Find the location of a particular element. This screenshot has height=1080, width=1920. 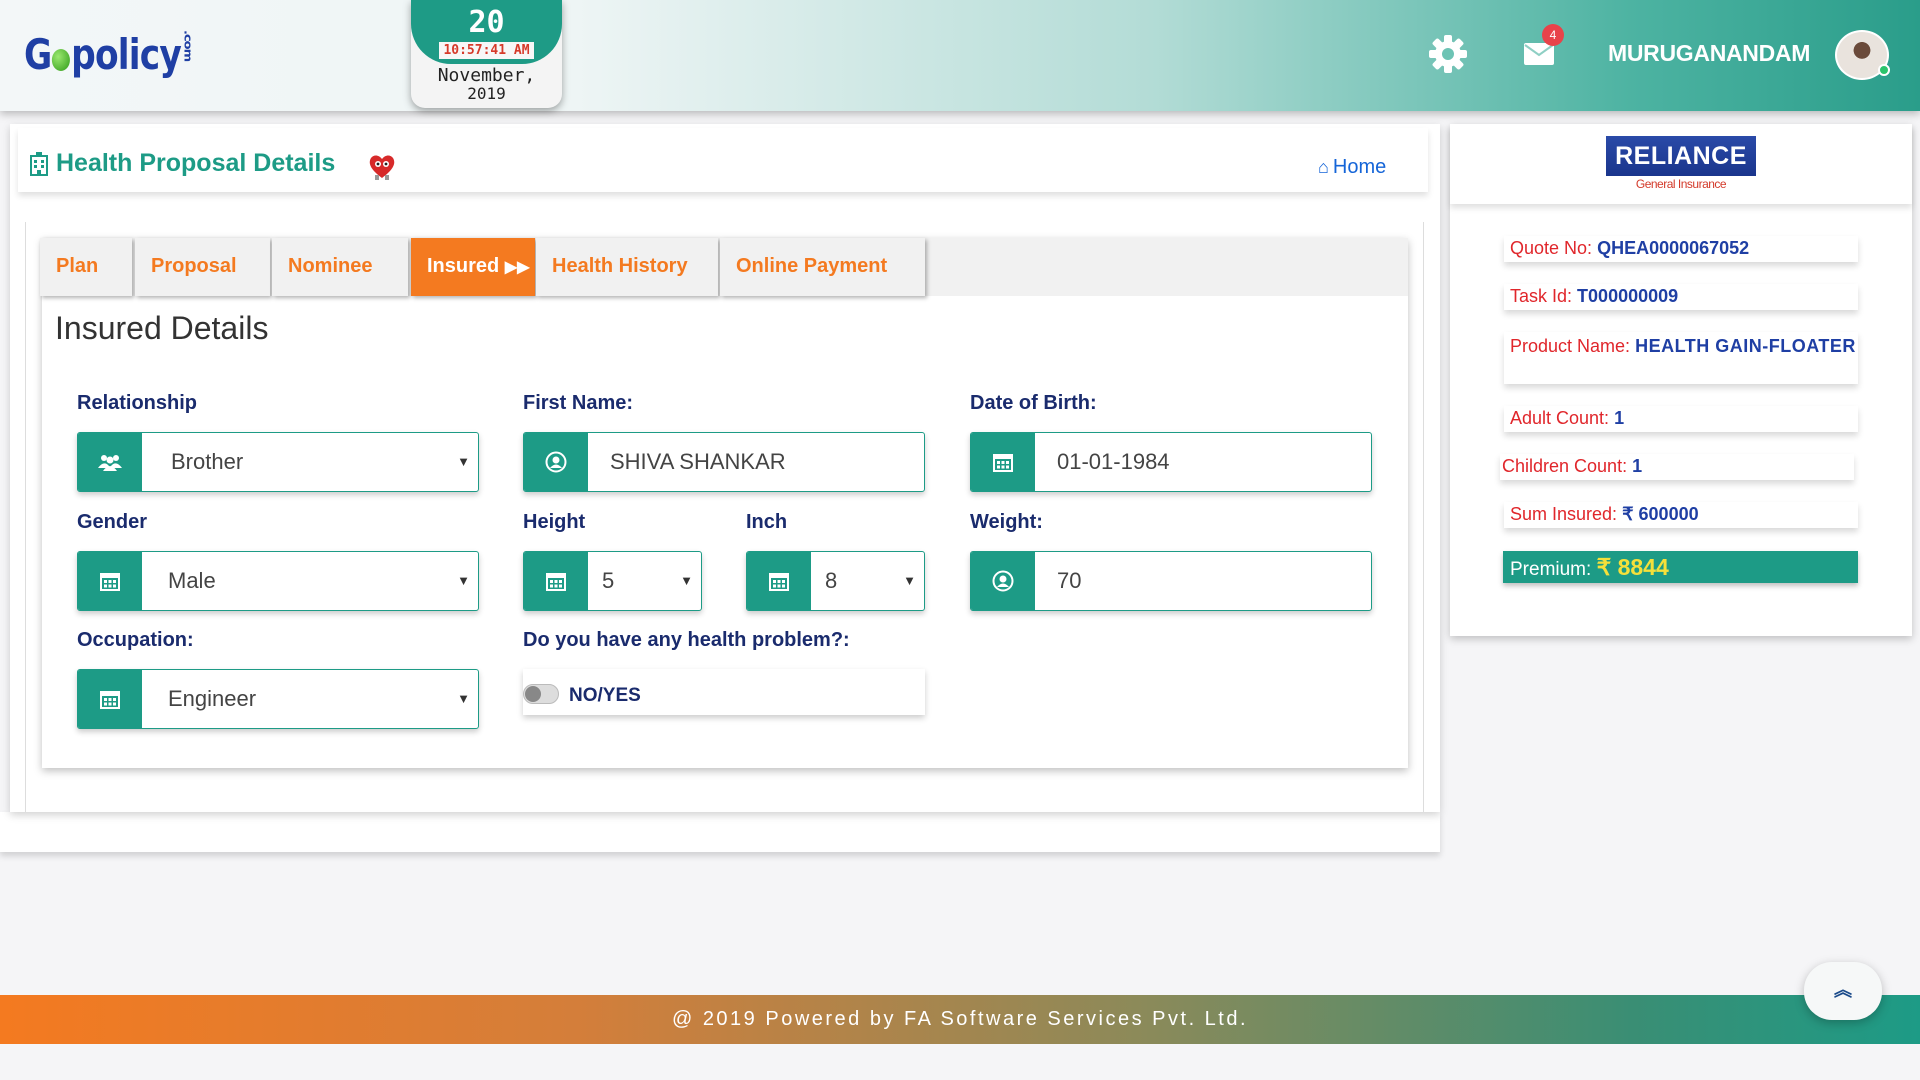

occupation-value: Engineer is located at coordinates (212, 698).